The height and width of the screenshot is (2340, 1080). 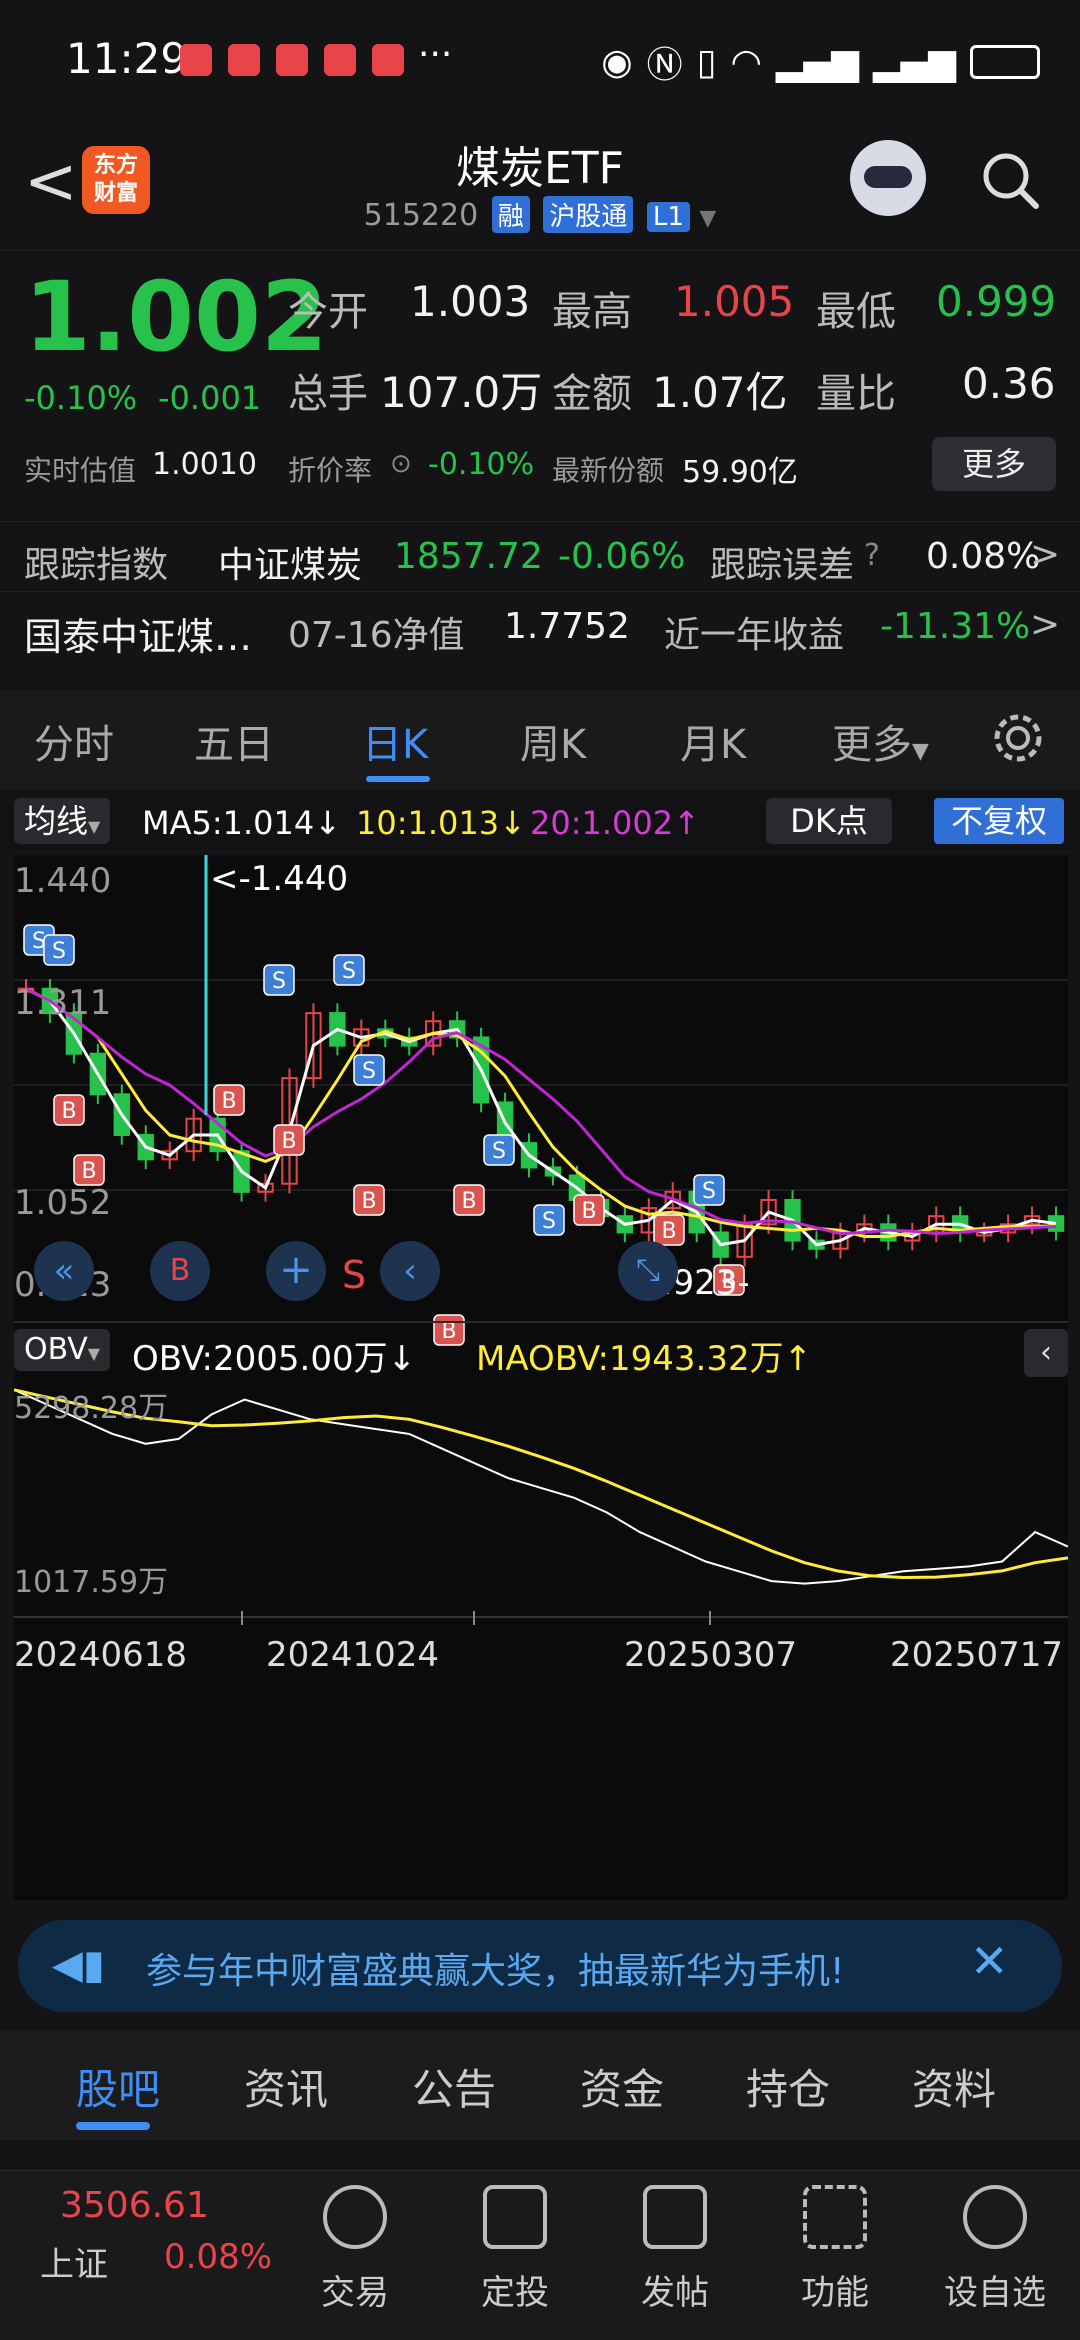 I want to click on ma20-value: 20:1.002↑, so click(x=615, y=823).